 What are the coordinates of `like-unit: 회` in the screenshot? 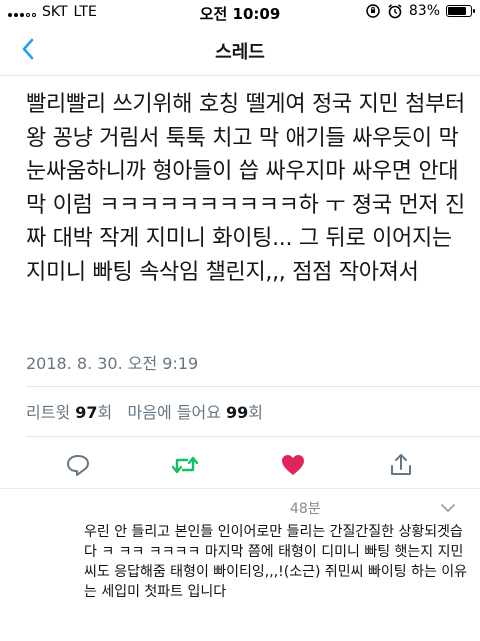 It's located at (256, 412).